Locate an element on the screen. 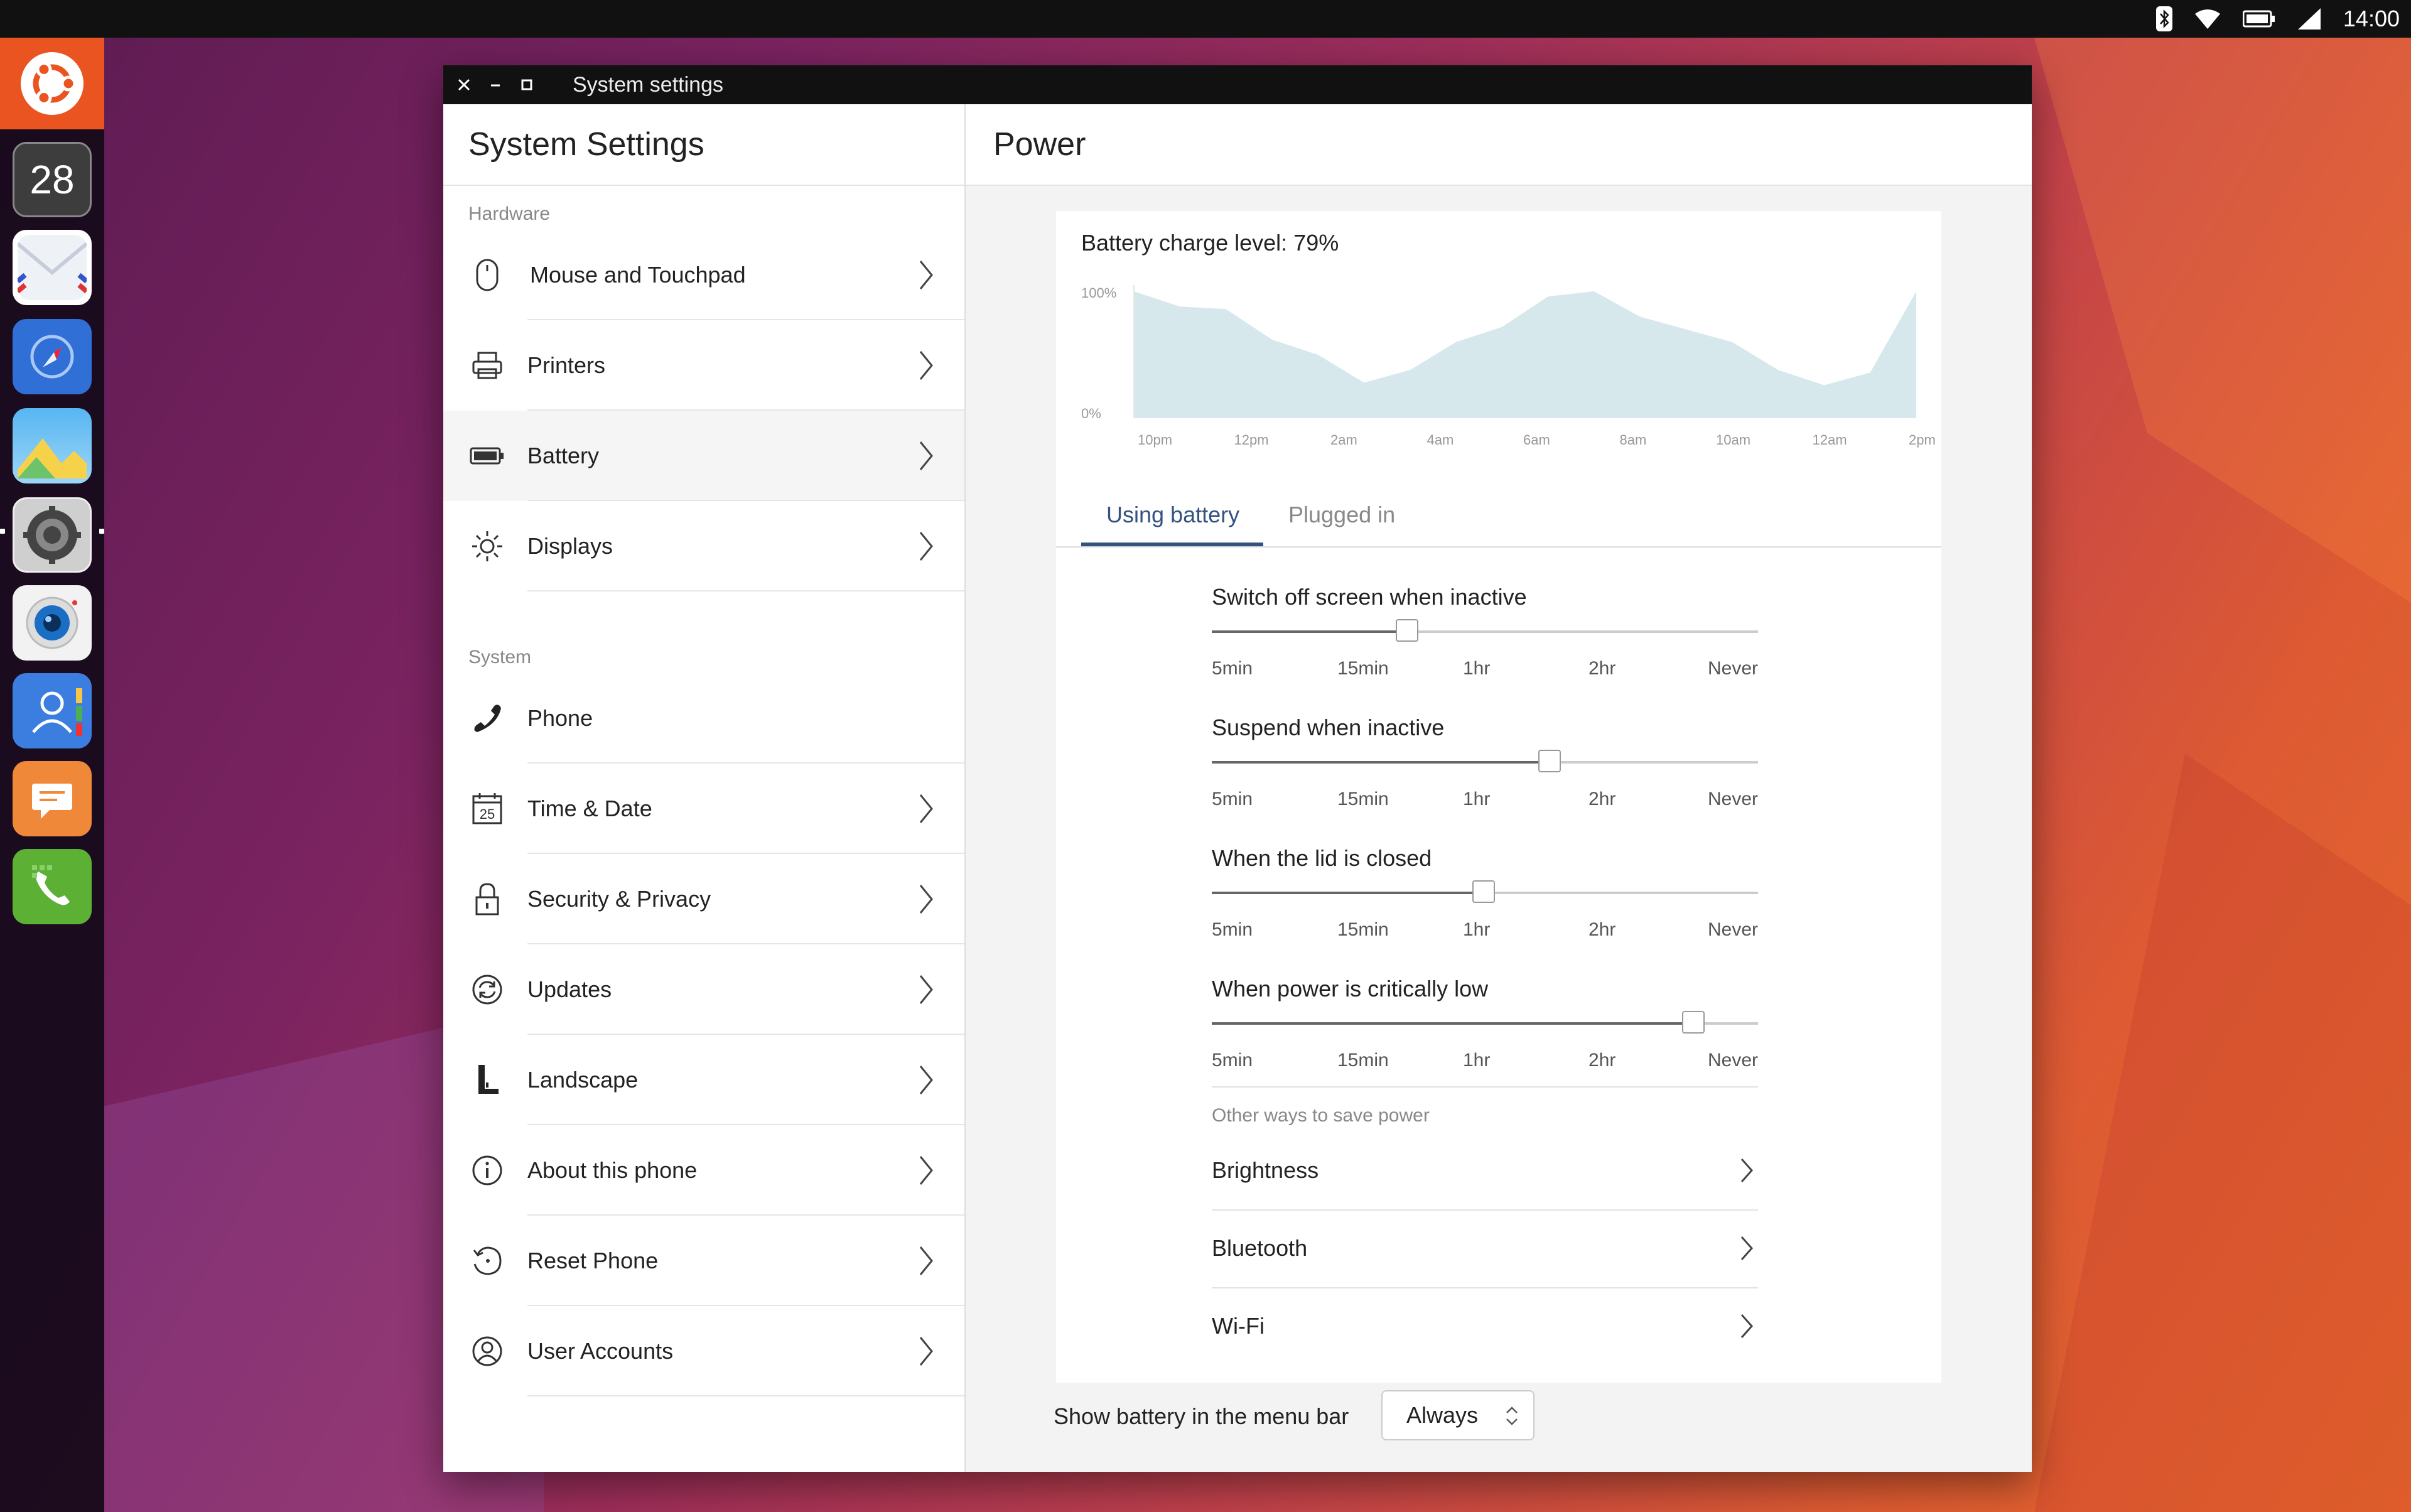 The width and height of the screenshot is (2411, 1512). minimize-icon is located at coordinates (495, 85).